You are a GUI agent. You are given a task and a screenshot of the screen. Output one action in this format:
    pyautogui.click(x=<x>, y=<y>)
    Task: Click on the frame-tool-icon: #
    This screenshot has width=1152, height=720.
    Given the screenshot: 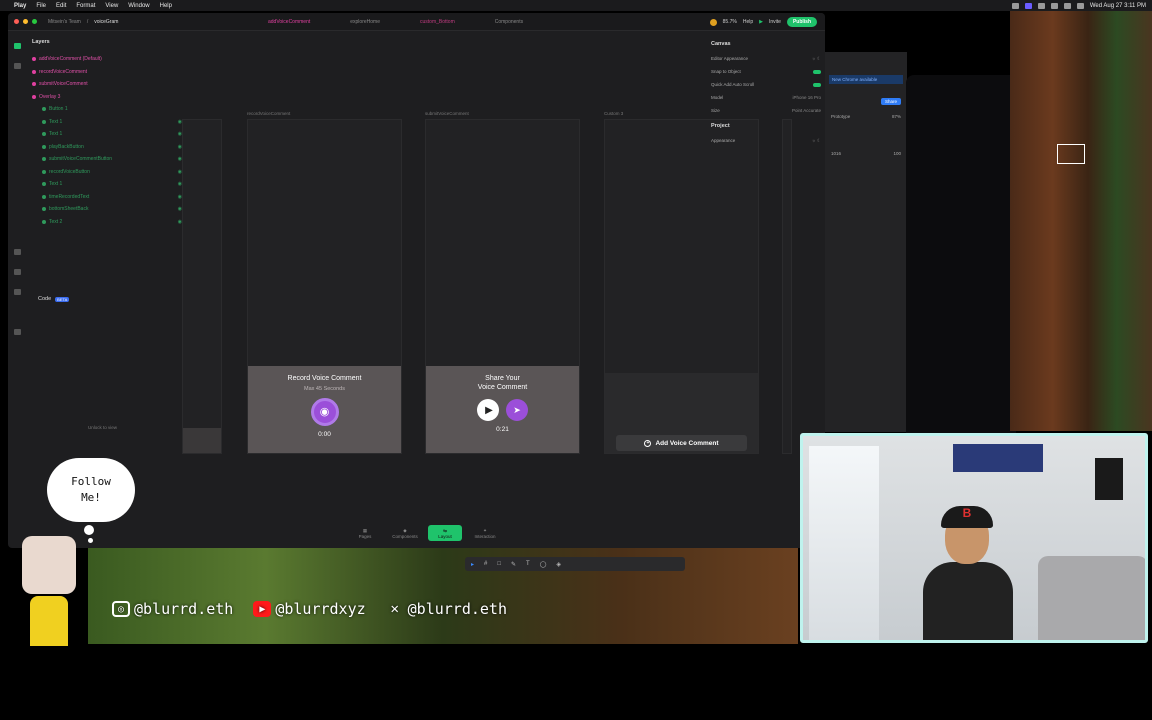 What is the action you would take?
    pyautogui.click(x=485, y=564)
    